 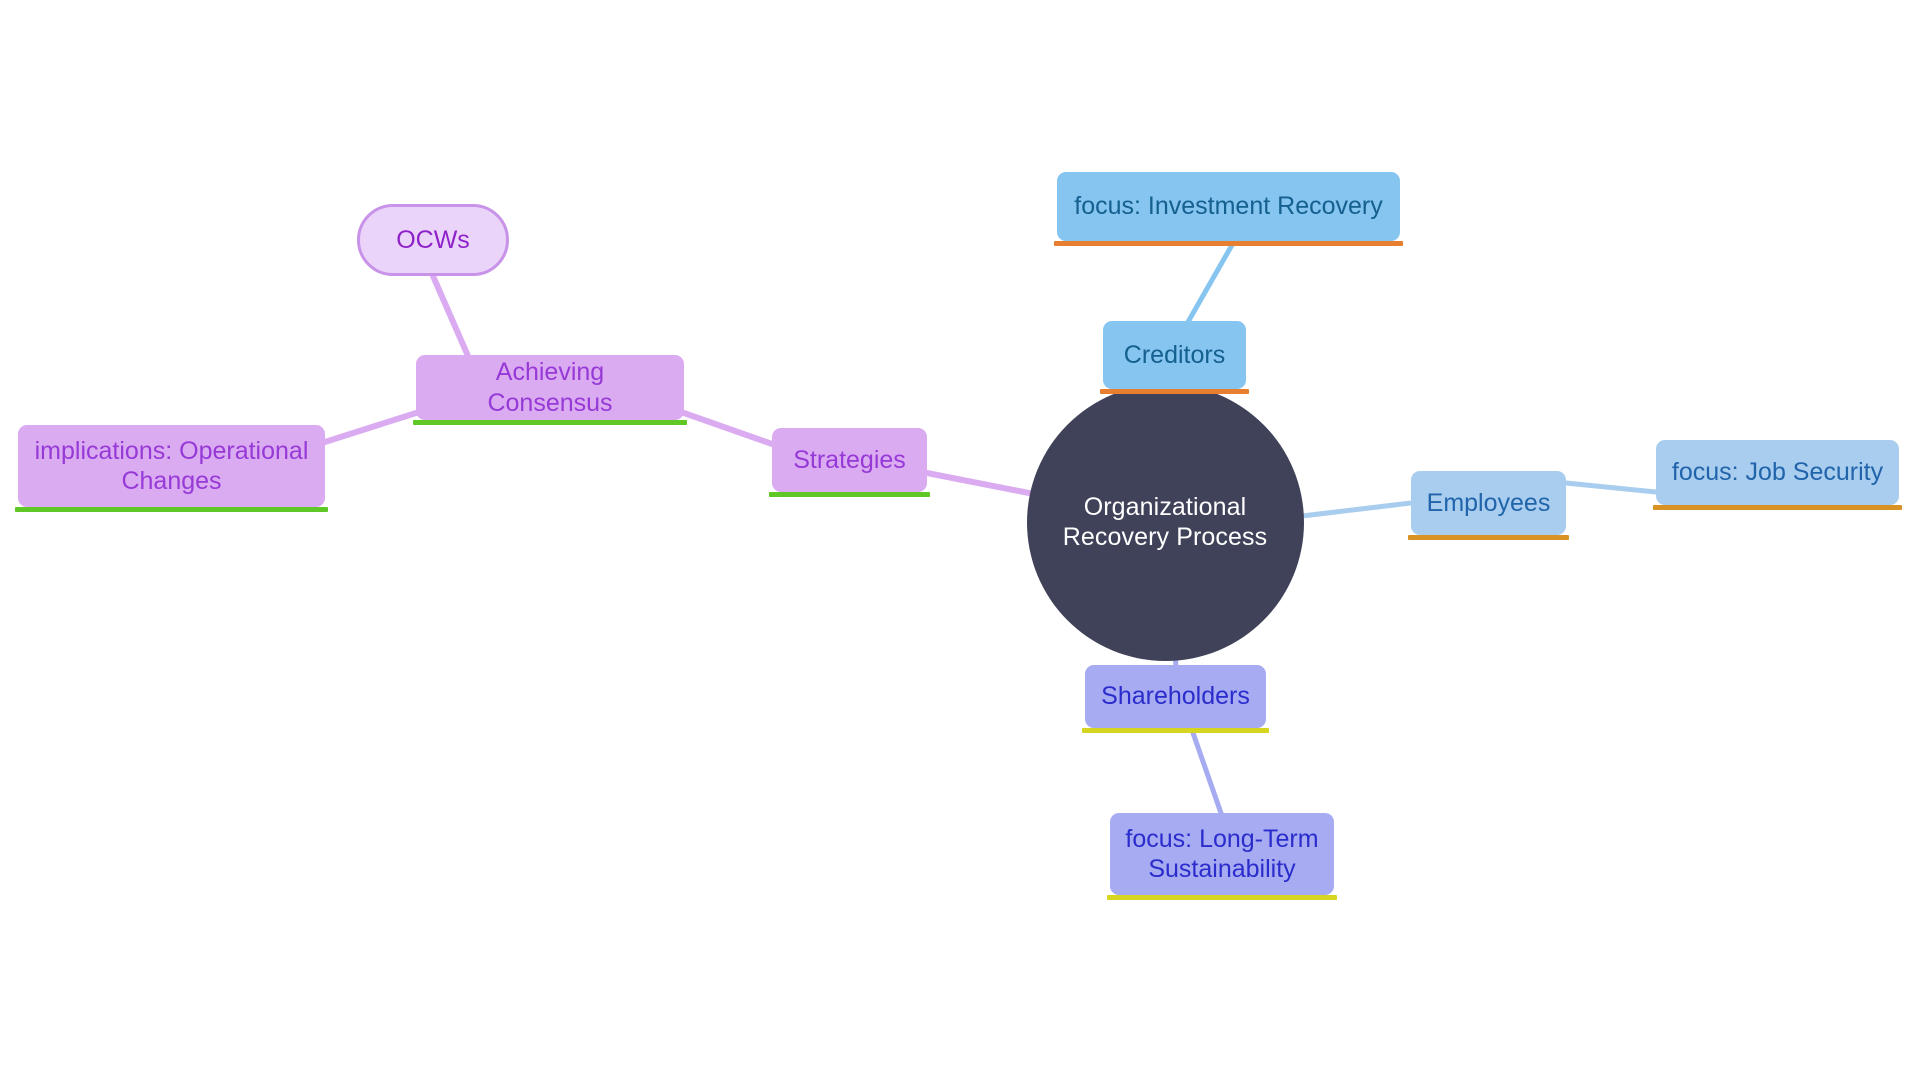 I want to click on node-achieving-consensus-label: Achieving Consensus, so click(x=550, y=387).